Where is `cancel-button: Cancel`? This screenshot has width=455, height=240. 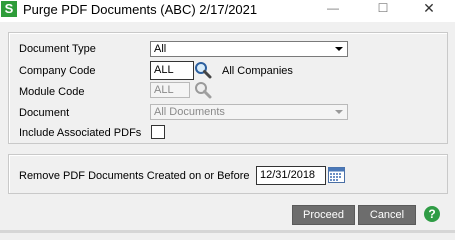 cancel-button: Cancel is located at coordinates (387, 215).